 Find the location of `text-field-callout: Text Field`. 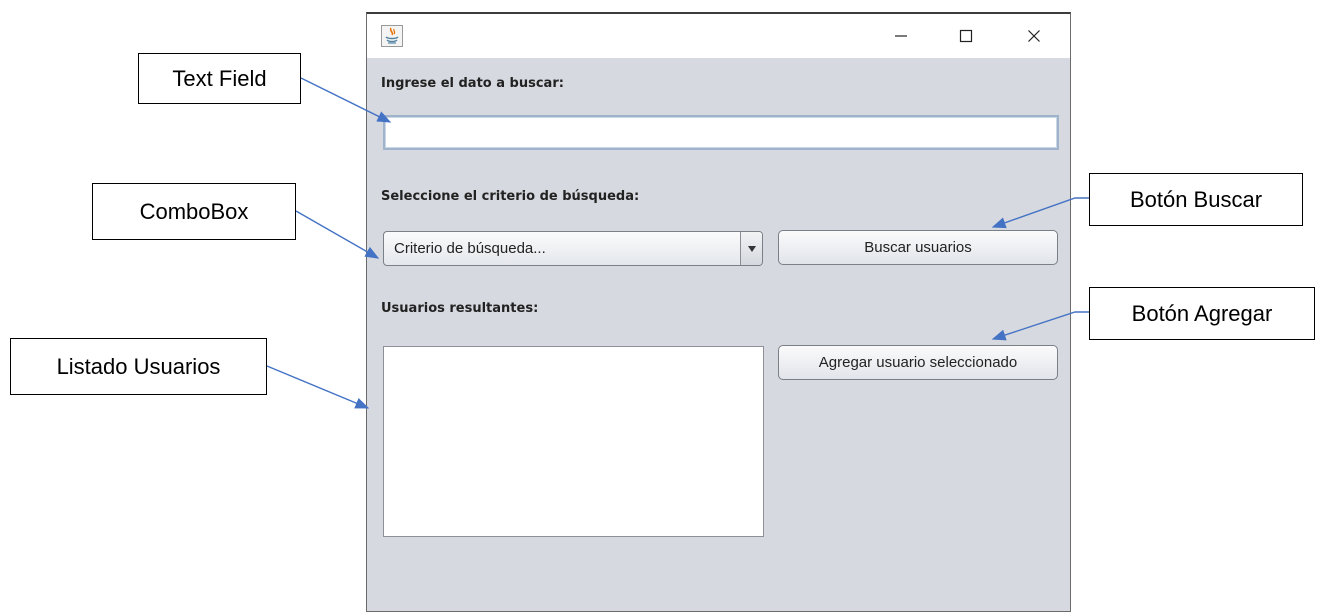

text-field-callout: Text Field is located at coordinates (219, 78).